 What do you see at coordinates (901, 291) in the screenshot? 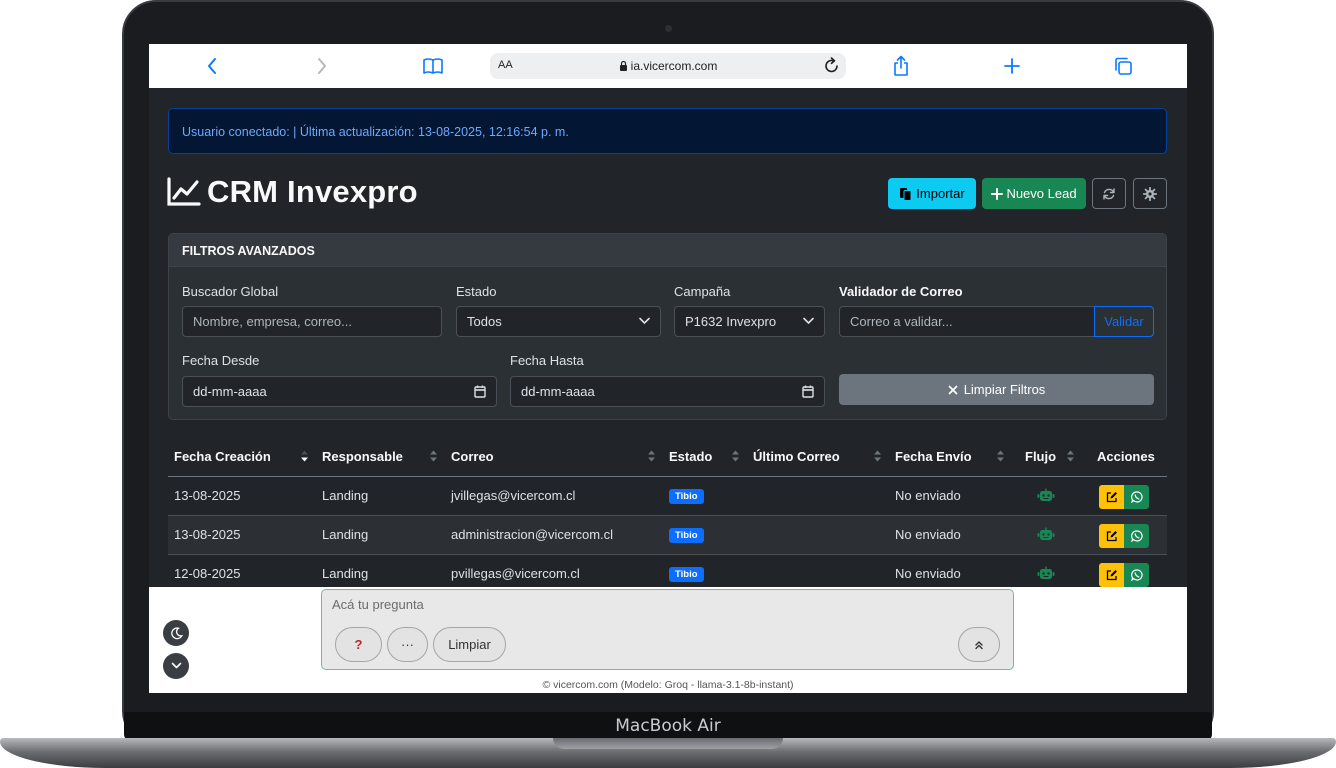
I see `email-validator-label: Validador de Correo` at bounding box center [901, 291].